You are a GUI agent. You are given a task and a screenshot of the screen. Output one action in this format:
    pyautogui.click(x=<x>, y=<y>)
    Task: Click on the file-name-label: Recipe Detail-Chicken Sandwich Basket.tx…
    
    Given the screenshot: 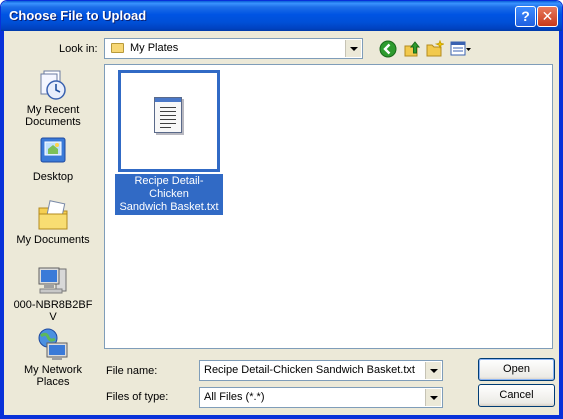 What is the action you would take?
    pyautogui.click(x=169, y=194)
    